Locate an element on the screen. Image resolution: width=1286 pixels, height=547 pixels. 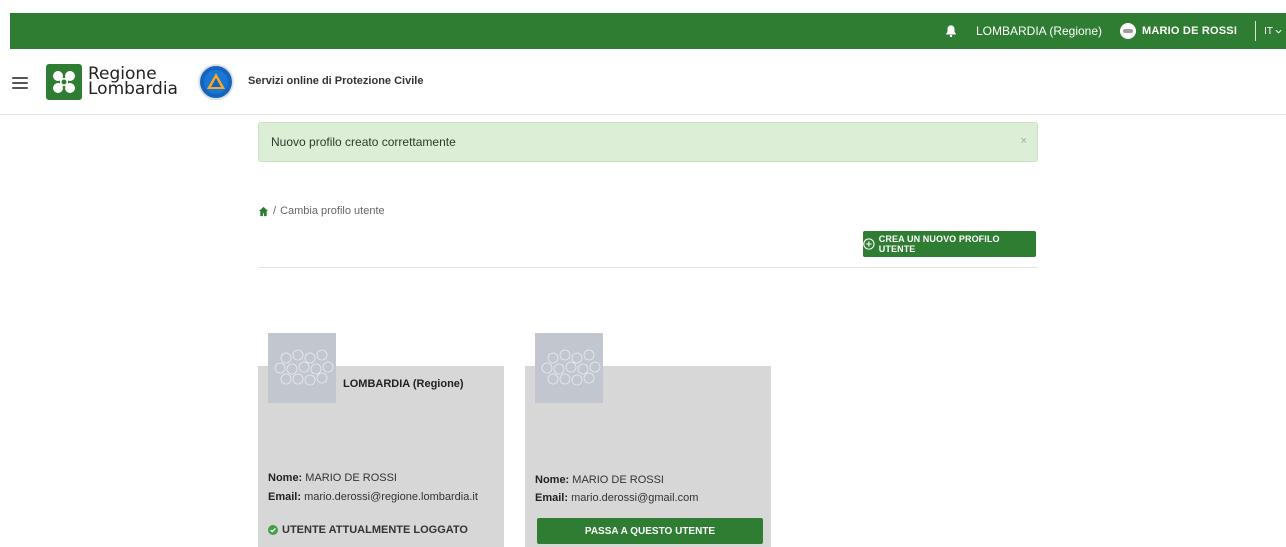
region-label: LOMBARDIA (Regione) is located at coordinates (1039, 31).